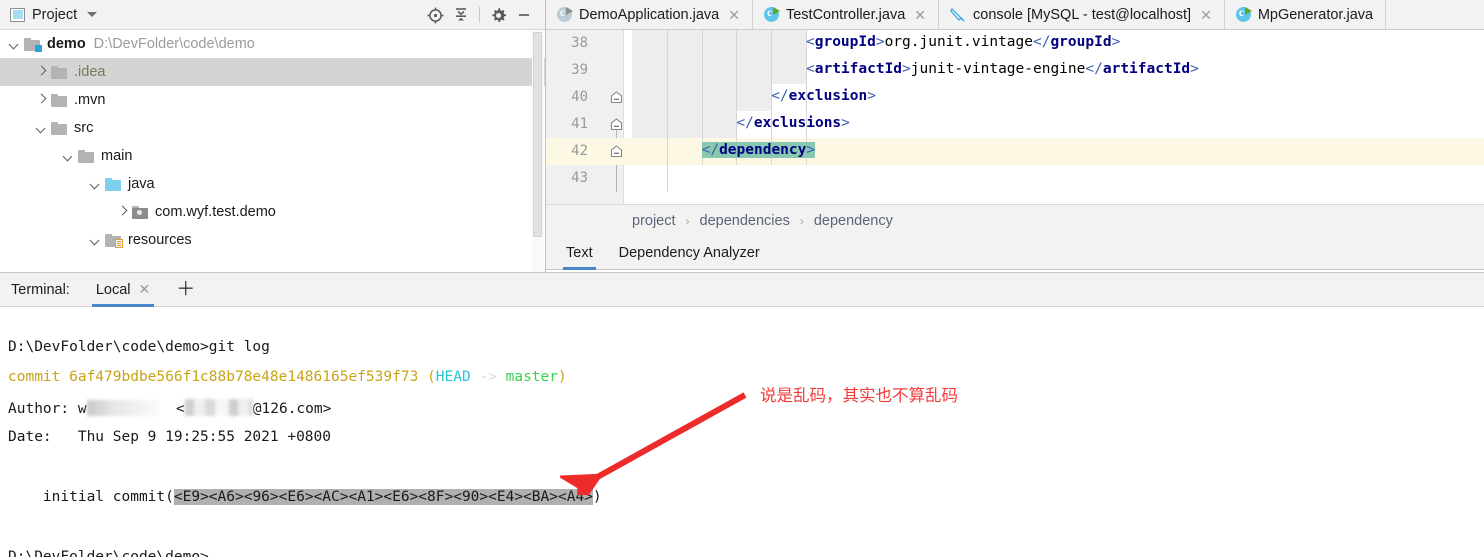 This screenshot has width=1484, height=557. Describe the element at coordinates (272, 15) in the screenshot. I see `project-panel-header: Project` at that location.